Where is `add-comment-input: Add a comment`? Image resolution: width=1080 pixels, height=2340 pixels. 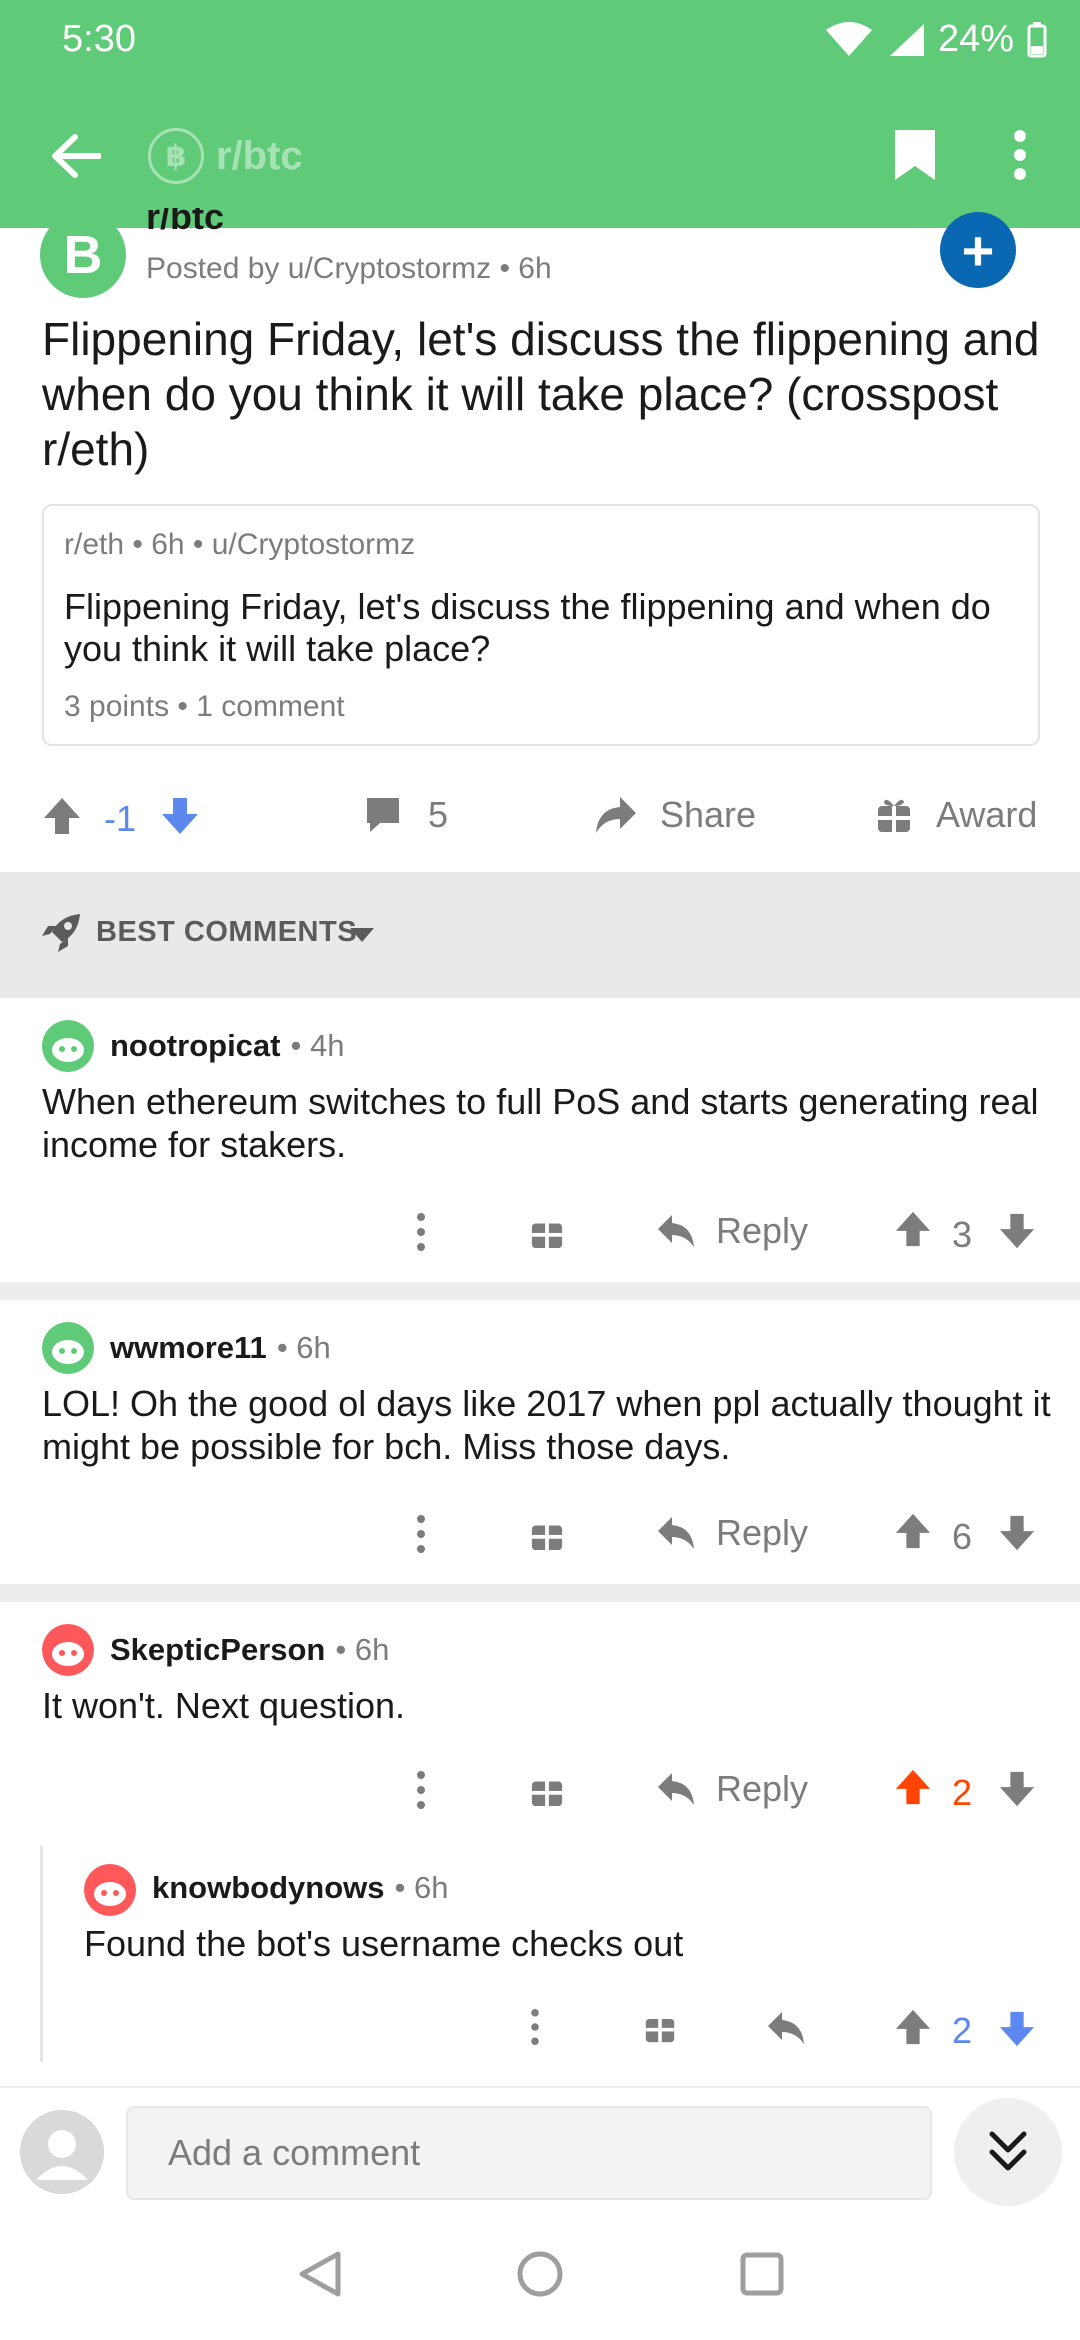 add-comment-input: Add a comment is located at coordinates (529, 2153).